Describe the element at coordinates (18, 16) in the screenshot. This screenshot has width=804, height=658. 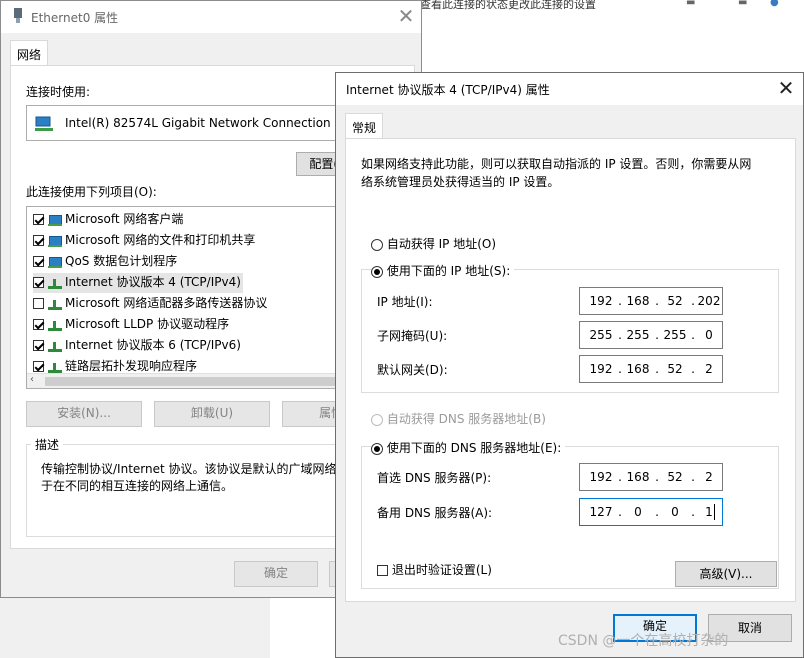
I see `ethernet-adapter-icon` at that location.